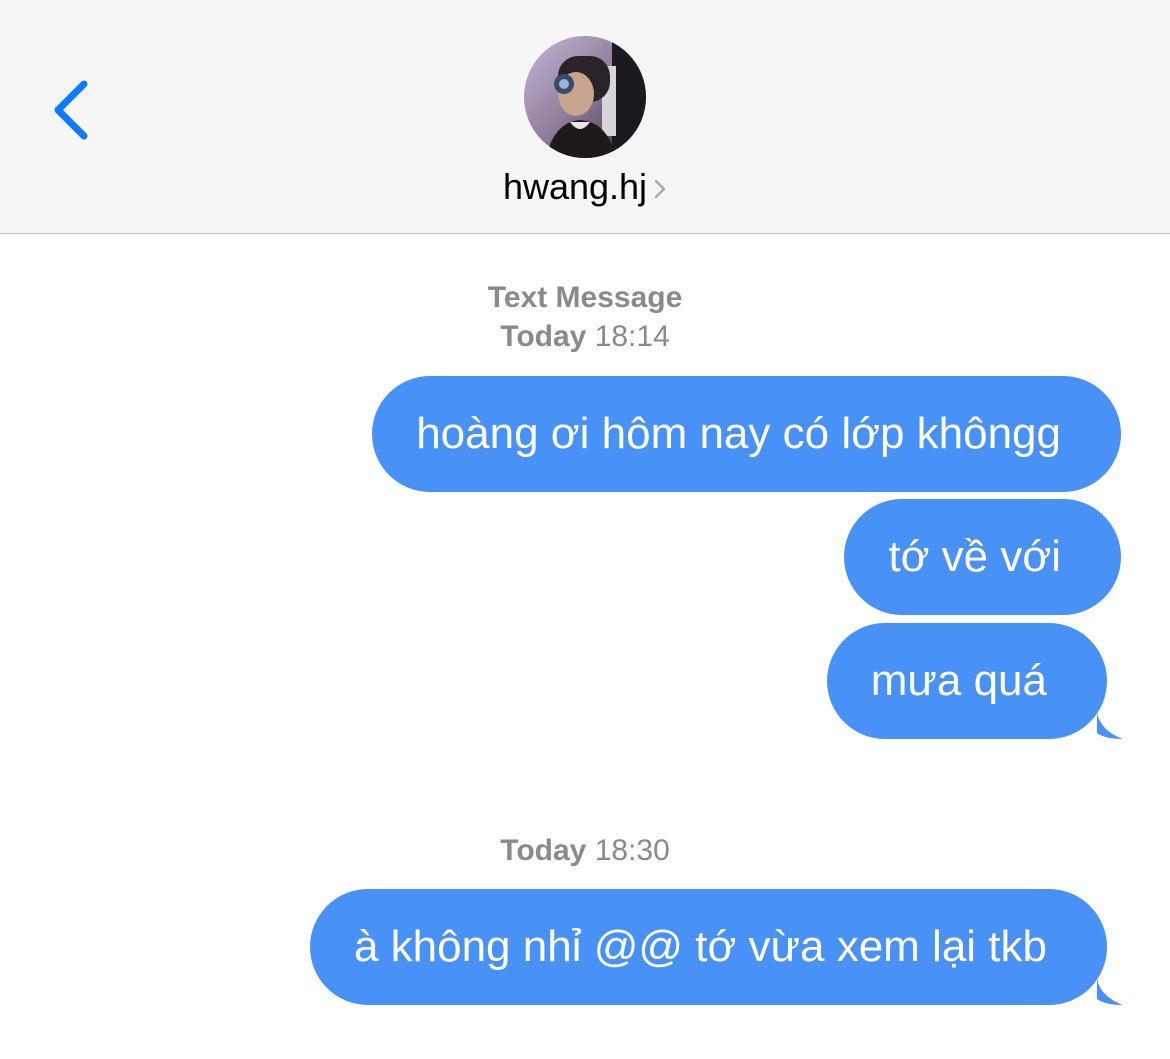  I want to click on contact-avatar, so click(585, 97).